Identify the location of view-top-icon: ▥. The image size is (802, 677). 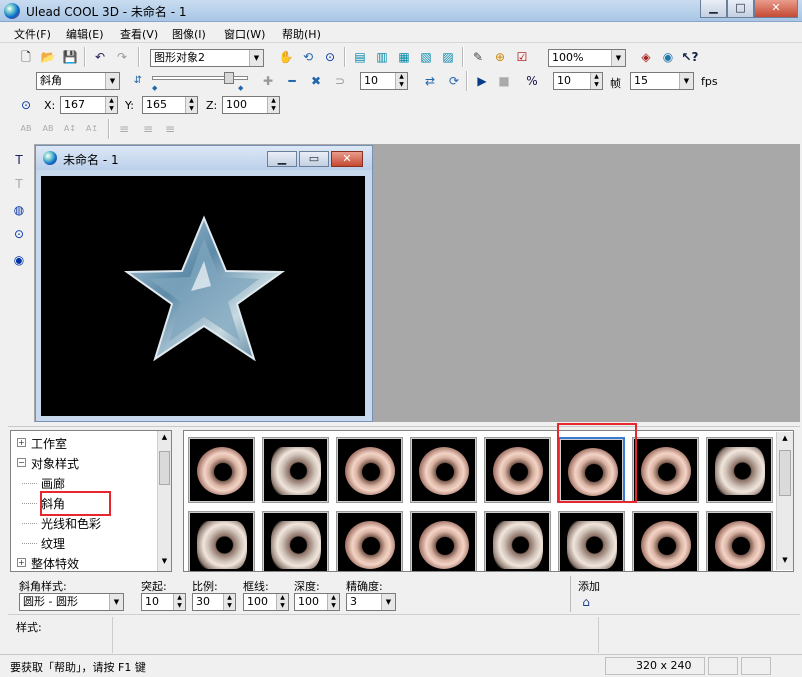
(382, 57).